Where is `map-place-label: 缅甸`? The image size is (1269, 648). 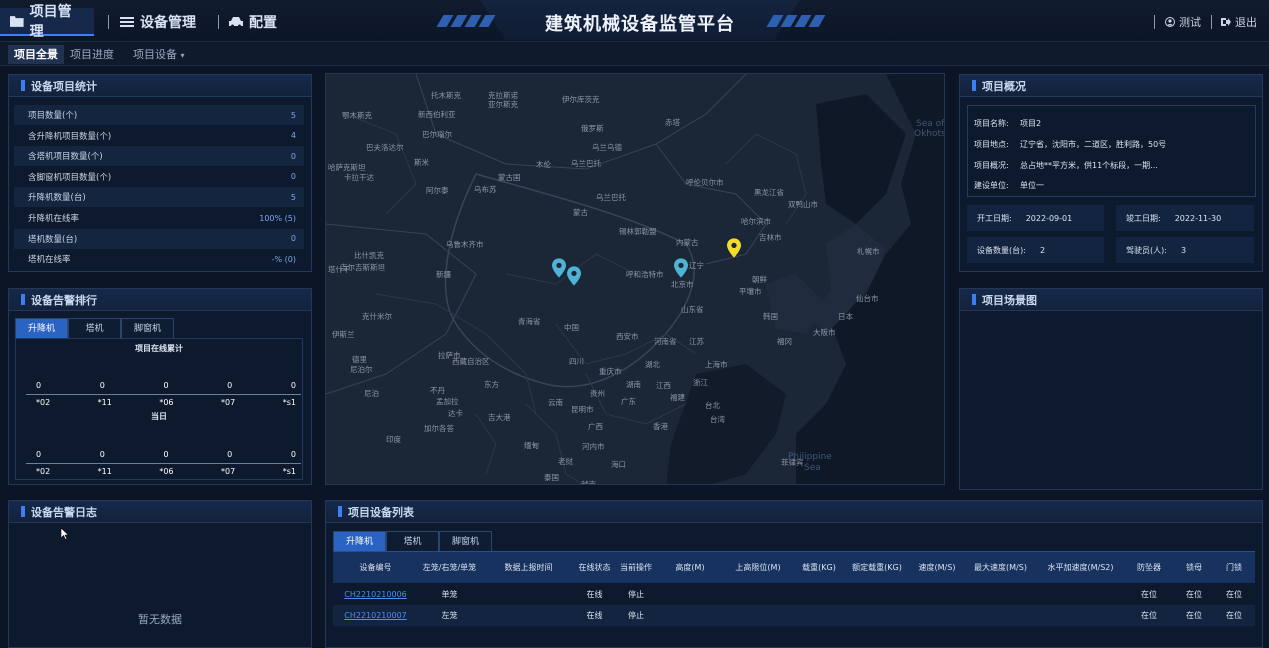
map-place-label: 缅甸 is located at coordinates (531, 445).